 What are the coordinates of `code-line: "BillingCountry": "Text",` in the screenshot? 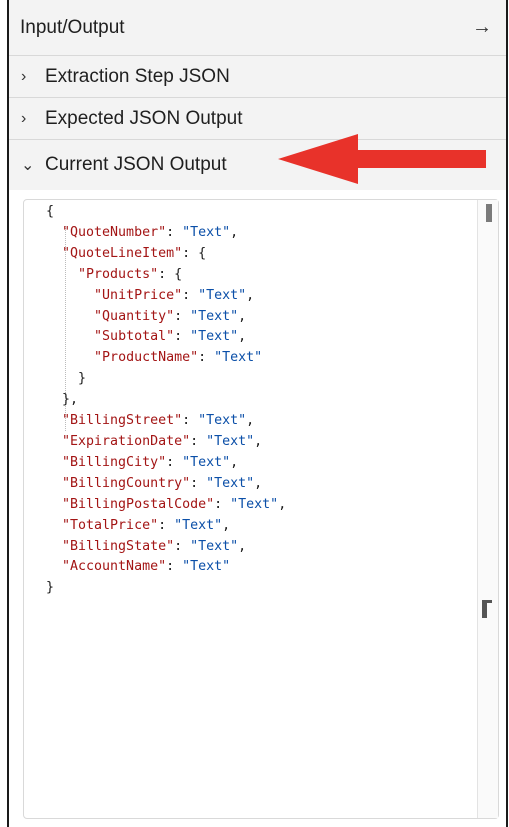 It's located at (162, 483).